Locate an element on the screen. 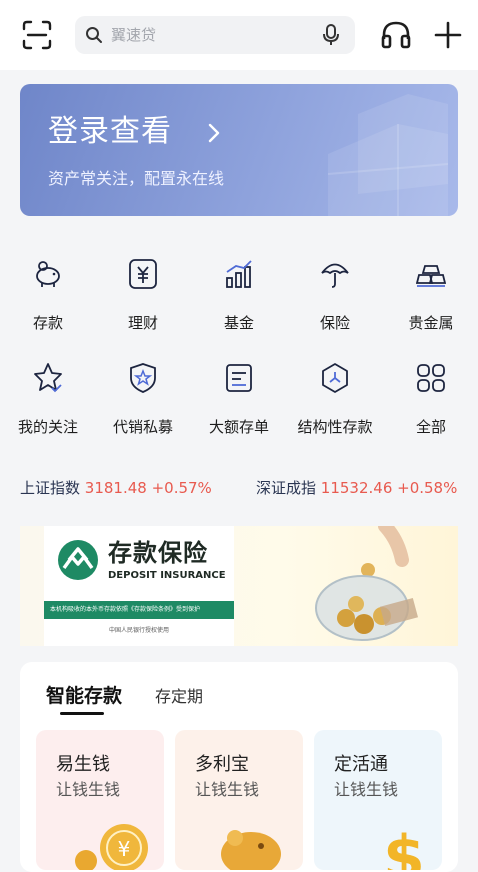  grid-item-deposit: 存款 is located at coordinates (48, 303).